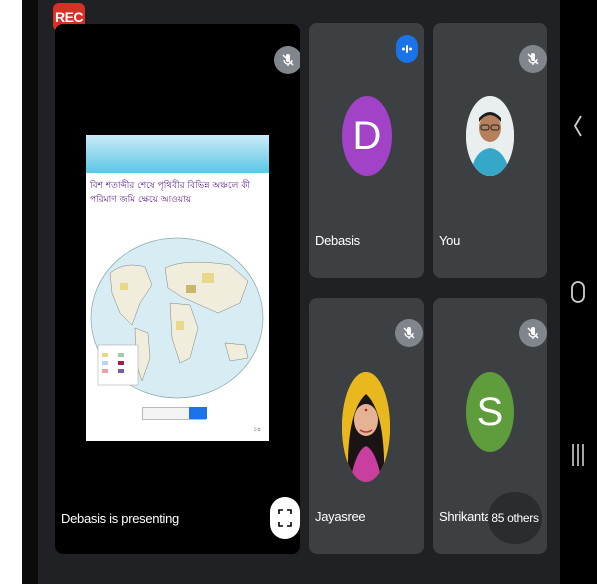 Image resolution: width=597 pixels, height=584 pixels. I want to click on avatar-jayasree, so click(366, 427).